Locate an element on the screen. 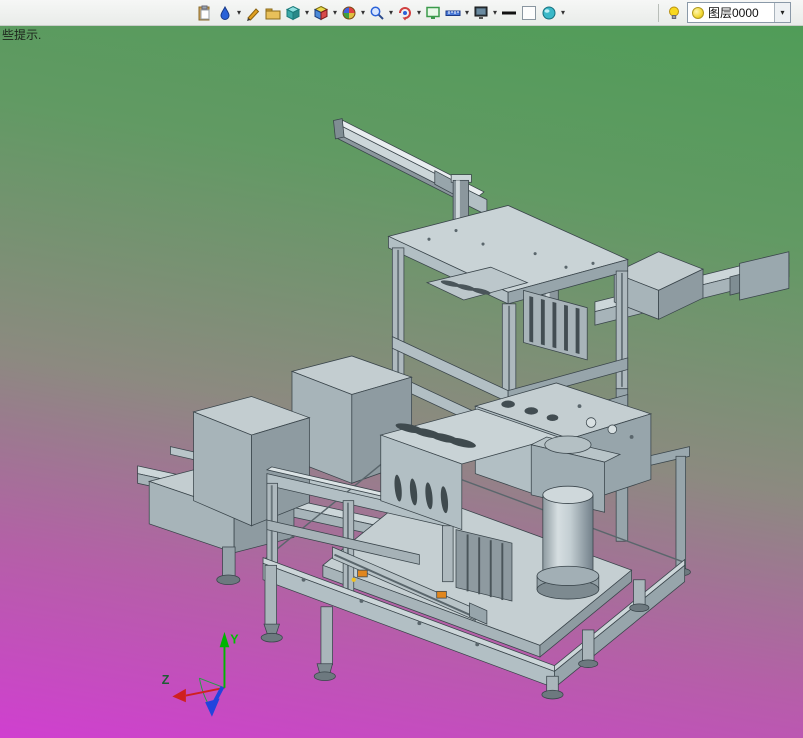  toolbar-separator is located at coordinates (658, 12).